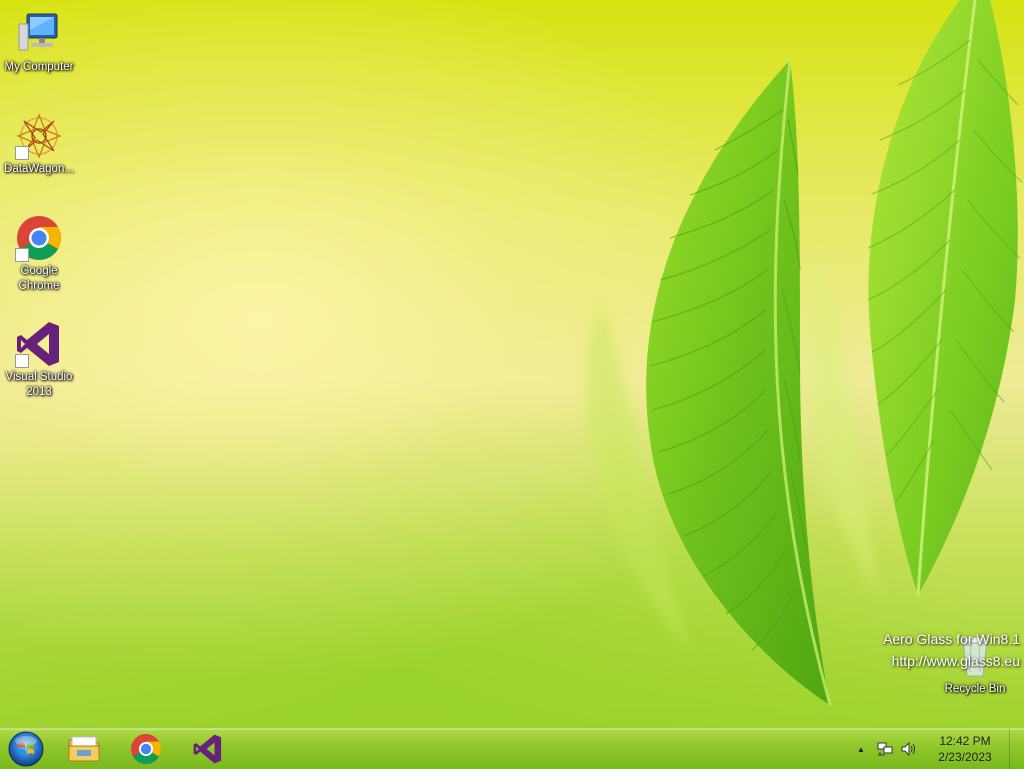 This screenshot has height=769, width=1024. I want to click on taskbar-file-explorer, so click(84, 749).